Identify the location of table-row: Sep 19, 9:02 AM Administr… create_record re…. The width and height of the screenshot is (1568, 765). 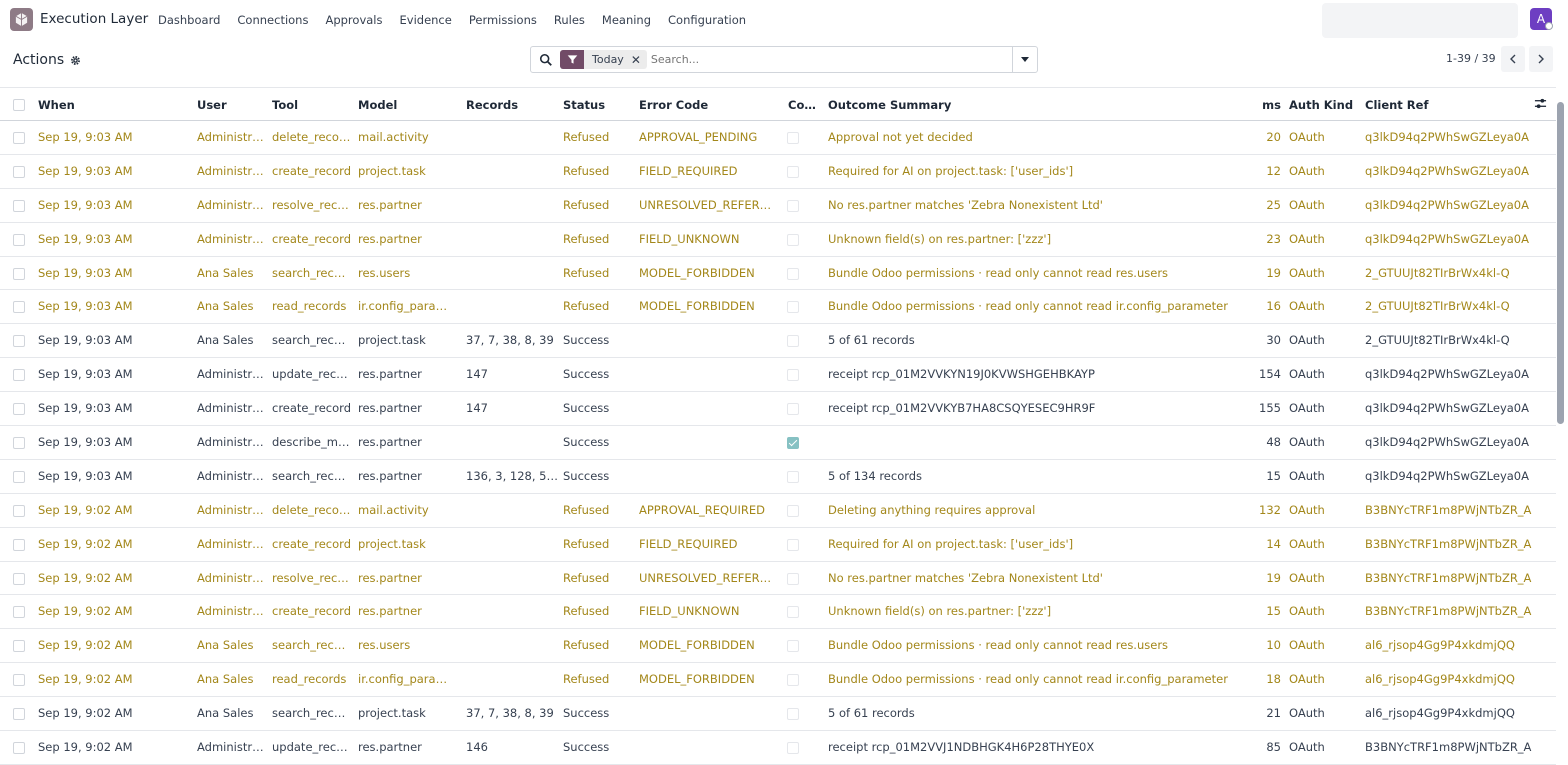
(778, 612).